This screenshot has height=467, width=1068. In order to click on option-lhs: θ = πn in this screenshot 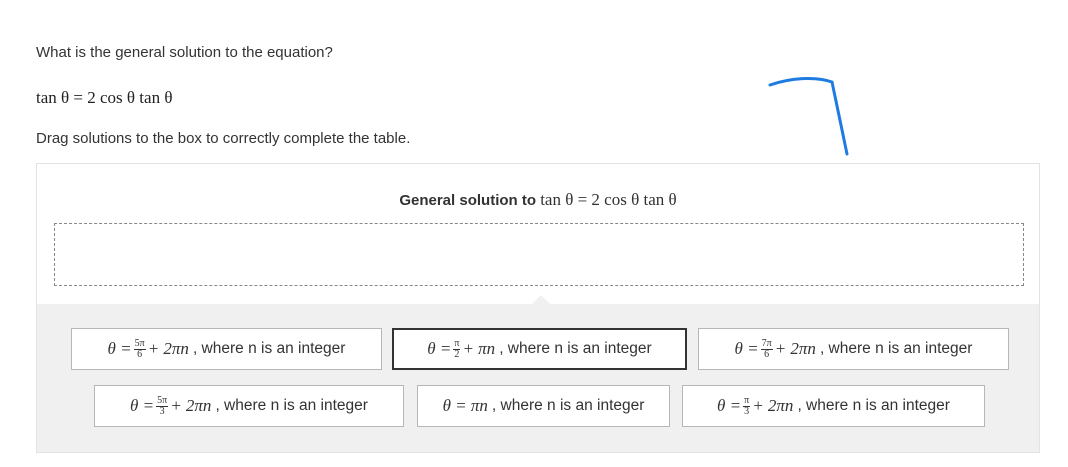, I will do `click(465, 405)`.